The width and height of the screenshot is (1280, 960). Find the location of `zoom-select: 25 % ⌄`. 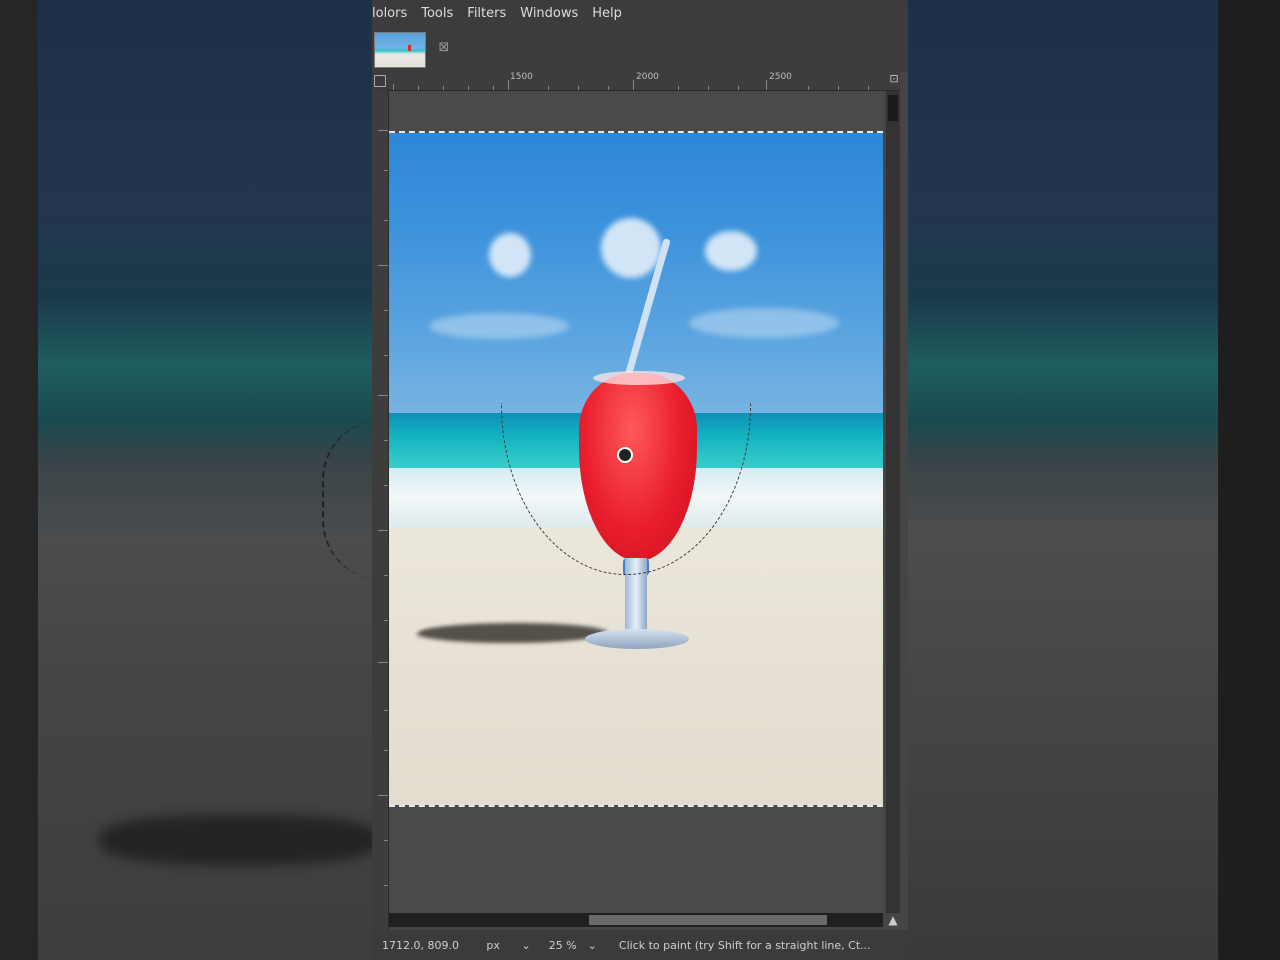

zoom-select: 25 % ⌄ is located at coordinates (576, 945).